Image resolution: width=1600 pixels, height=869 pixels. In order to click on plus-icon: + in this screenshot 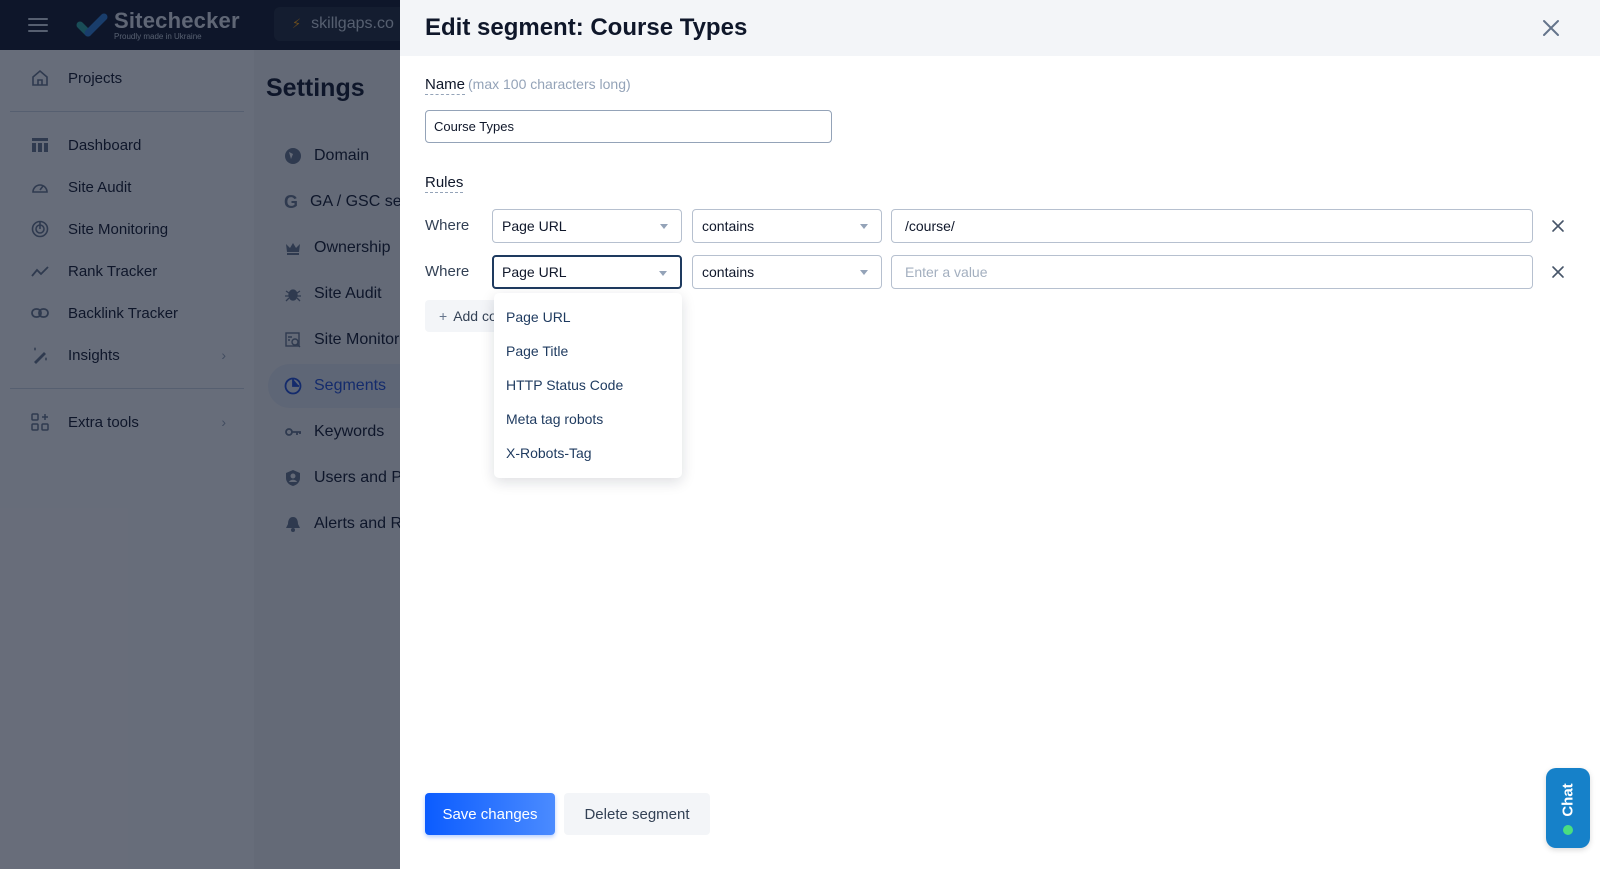, I will do `click(443, 316)`.